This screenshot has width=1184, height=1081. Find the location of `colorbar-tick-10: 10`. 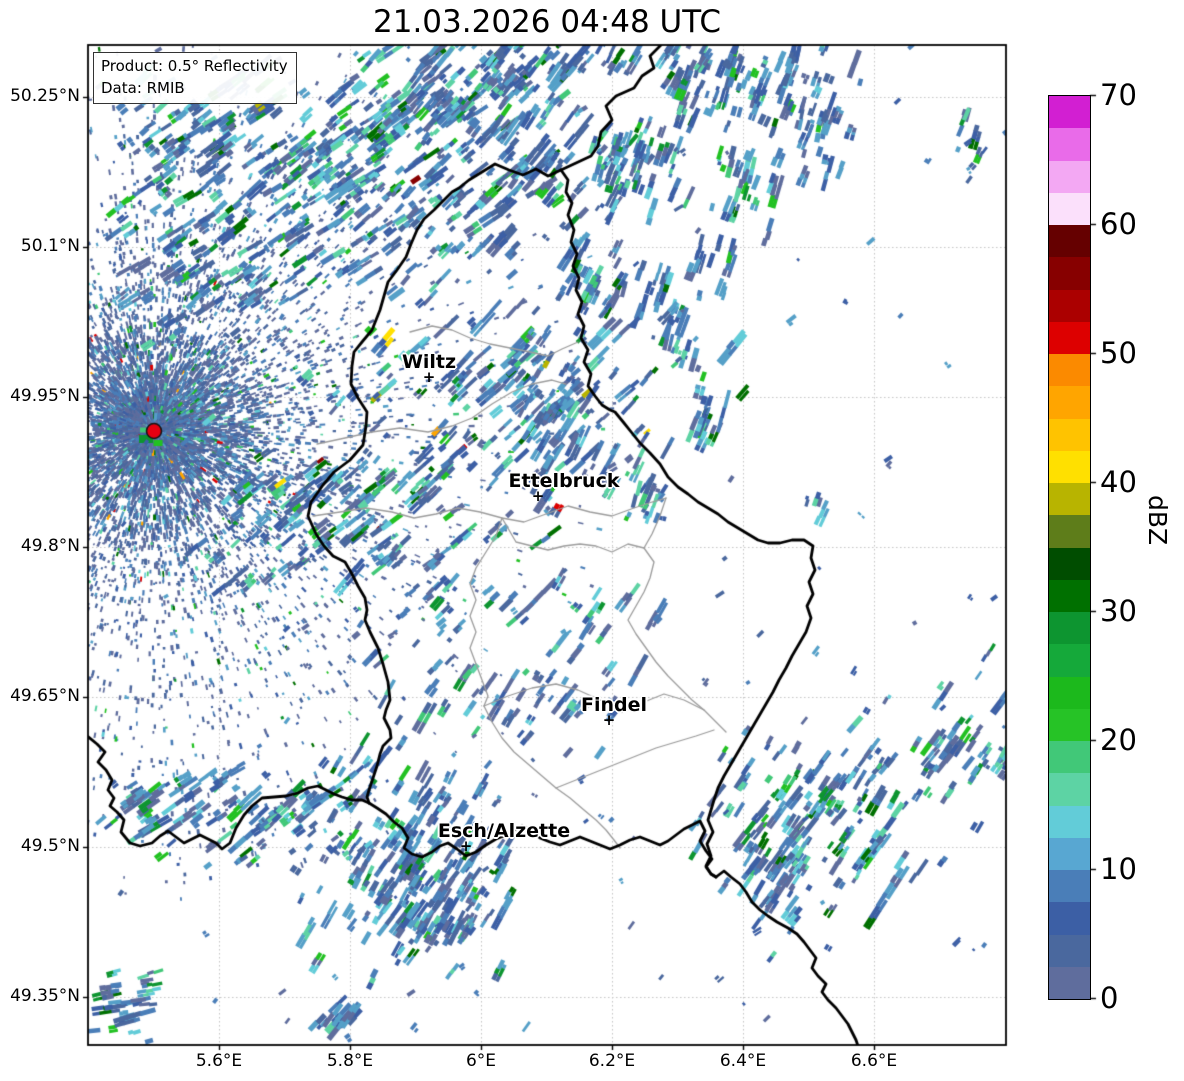

colorbar-tick-10: 10 is located at coordinates (1118, 869).